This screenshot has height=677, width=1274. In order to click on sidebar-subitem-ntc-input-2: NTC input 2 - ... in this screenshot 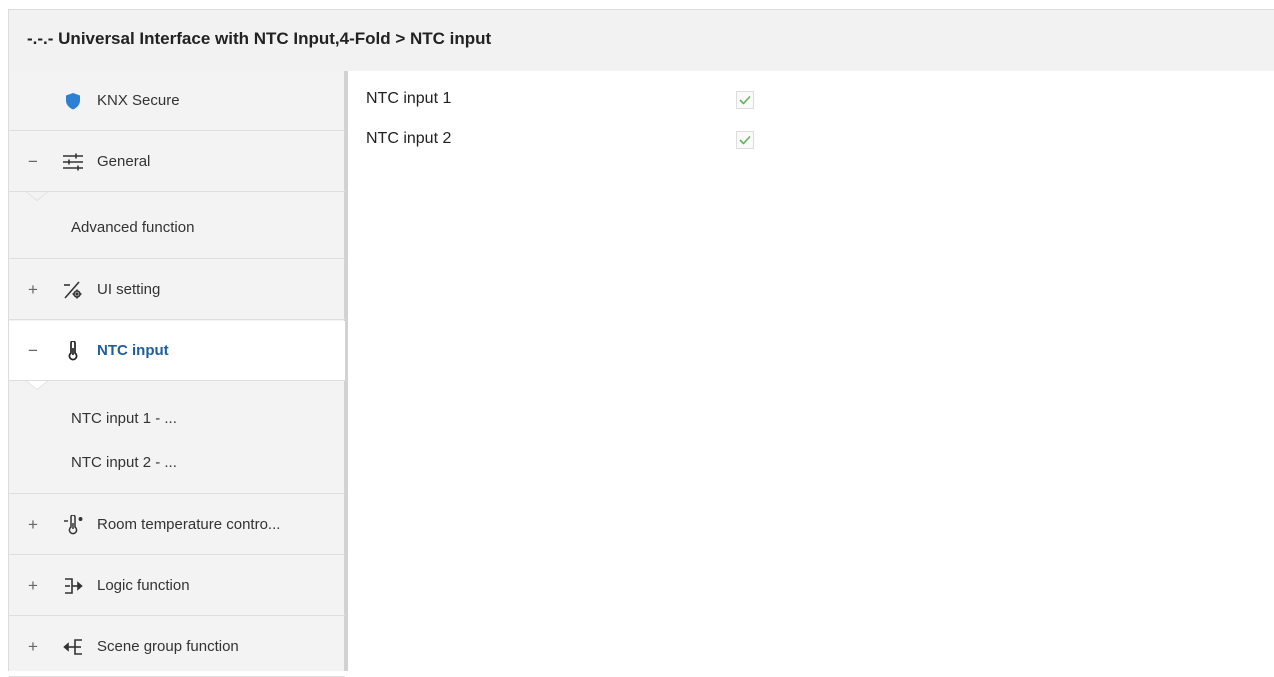, I will do `click(124, 462)`.